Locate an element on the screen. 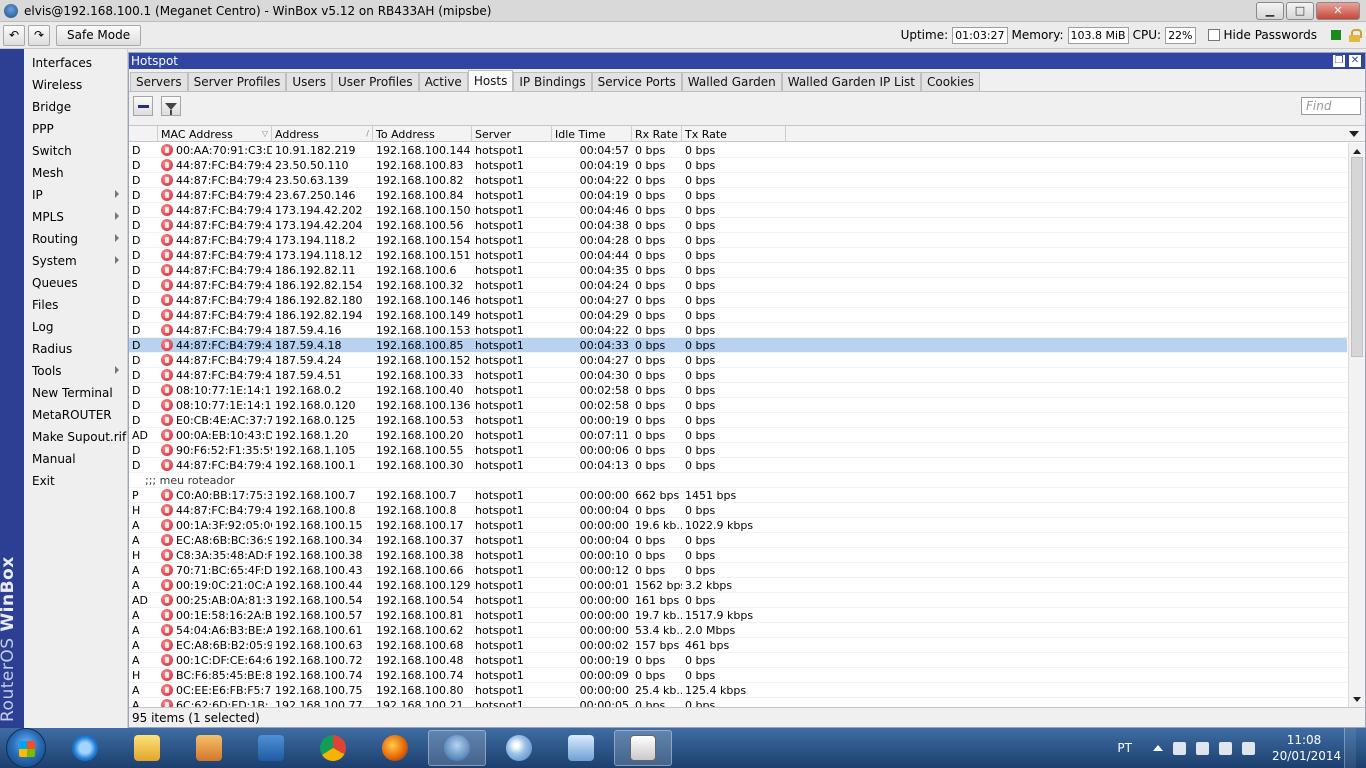 The width and height of the screenshot is (1366, 768). menu-item-ip: IP is located at coordinates (75, 195).